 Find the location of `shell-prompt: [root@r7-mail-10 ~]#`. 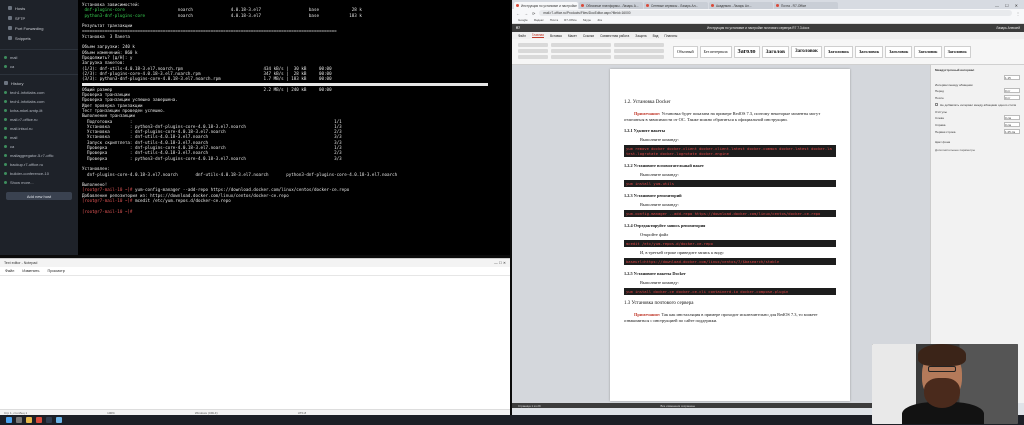

shell-prompt: [root@r7-mail-10 ~]# is located at coordinates (107, 190).